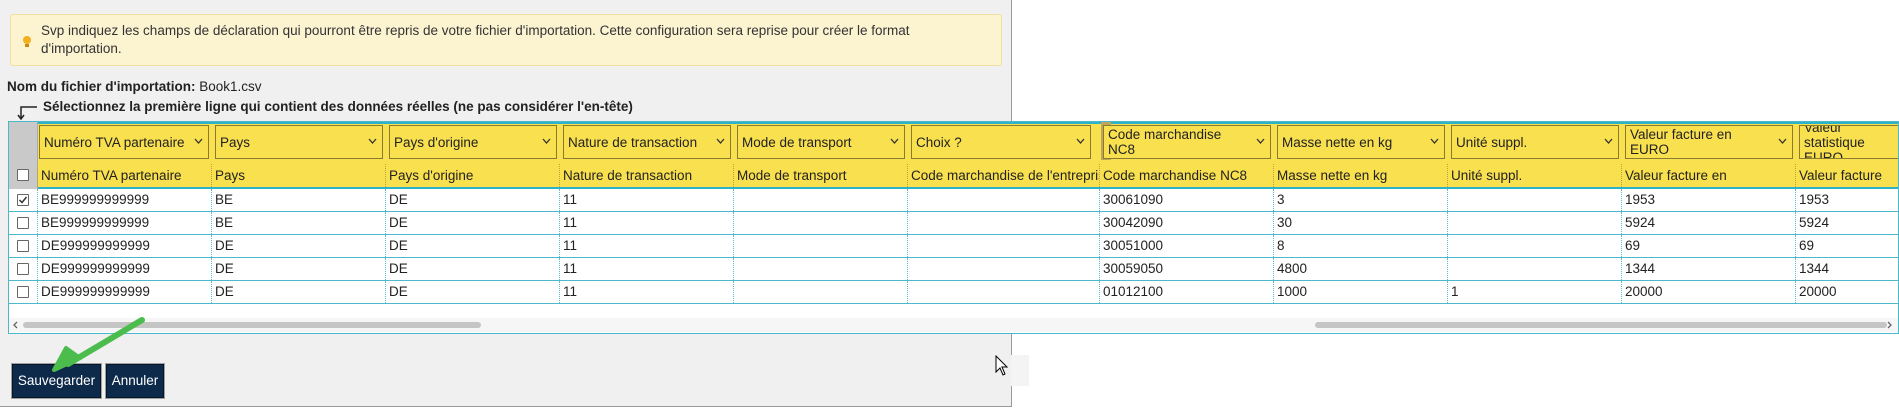  I want to click on table-cell: 3, so click(1360, 200).